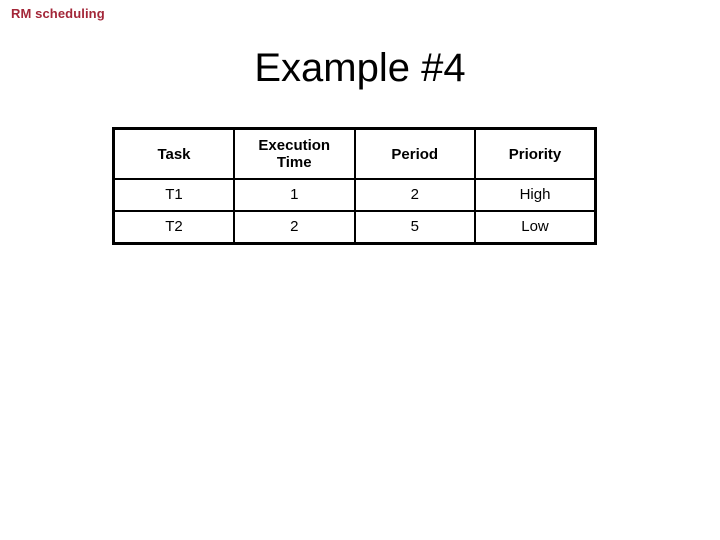 The image size is (720, 540). What do you see at coordinates (294, 162) in the screenshot?
I see `column-header-execution-time-line2: Time` at bounding box center [294, 162].